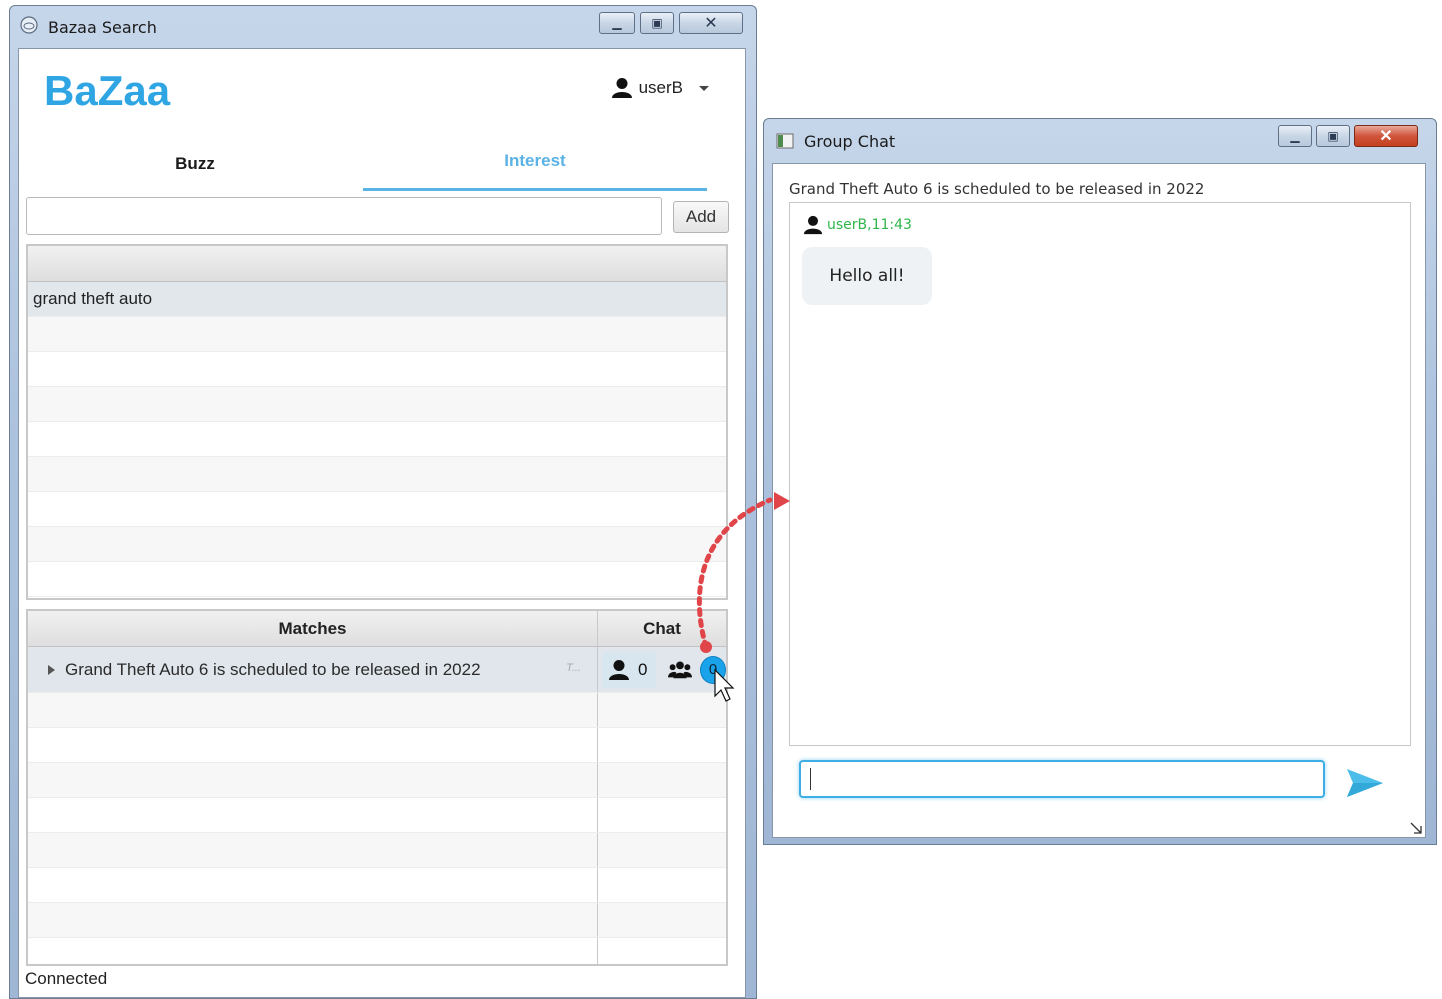  What do you see at coordinates (643, 669) in the screenshot?
I see `single-chat-count: 0` at bounding box center [643, 669].